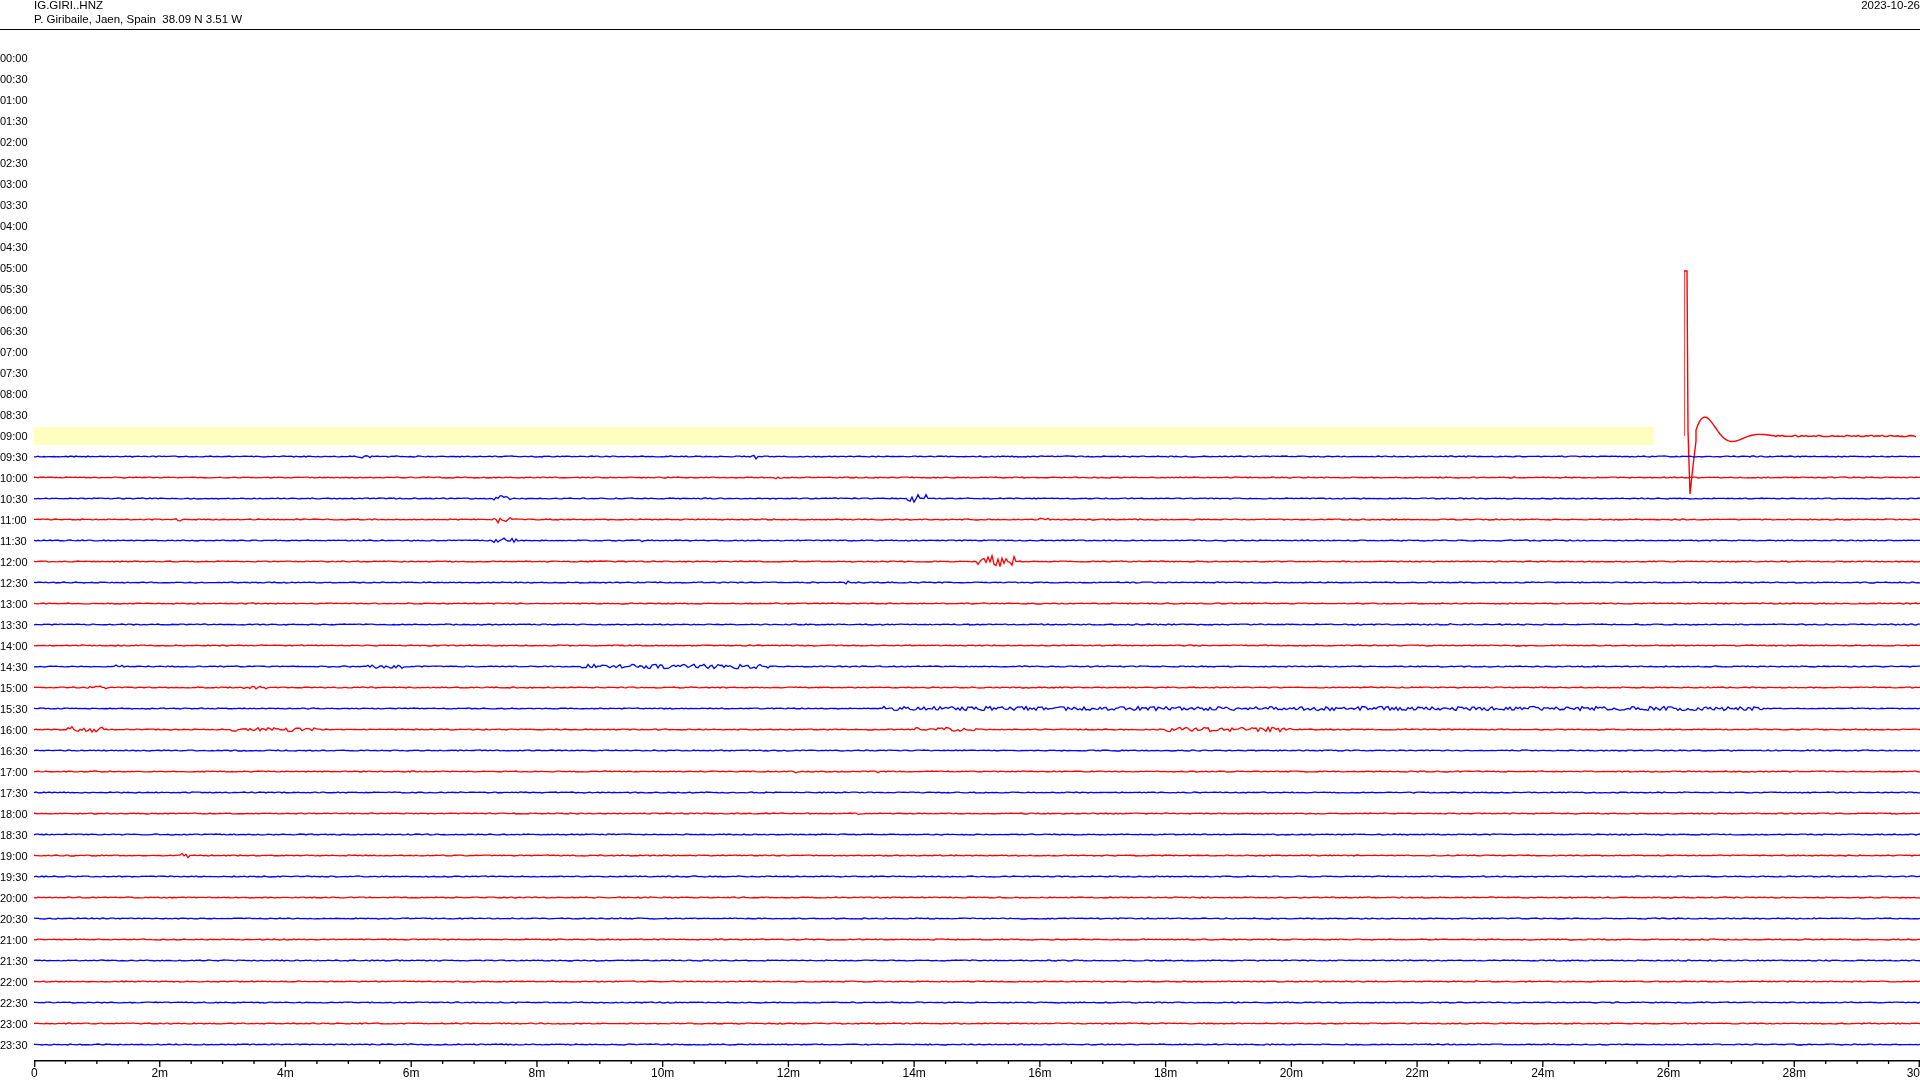  What do you see at coordinates (14, 162) in the screenshot?
I see `time-label: 02:30` at bounding box center [14, 162].